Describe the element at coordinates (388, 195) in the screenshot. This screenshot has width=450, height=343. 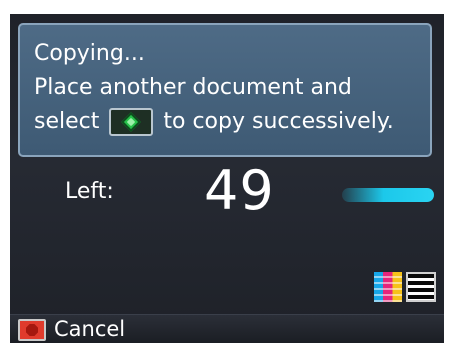
I see `copy-progress-bar` at that location.